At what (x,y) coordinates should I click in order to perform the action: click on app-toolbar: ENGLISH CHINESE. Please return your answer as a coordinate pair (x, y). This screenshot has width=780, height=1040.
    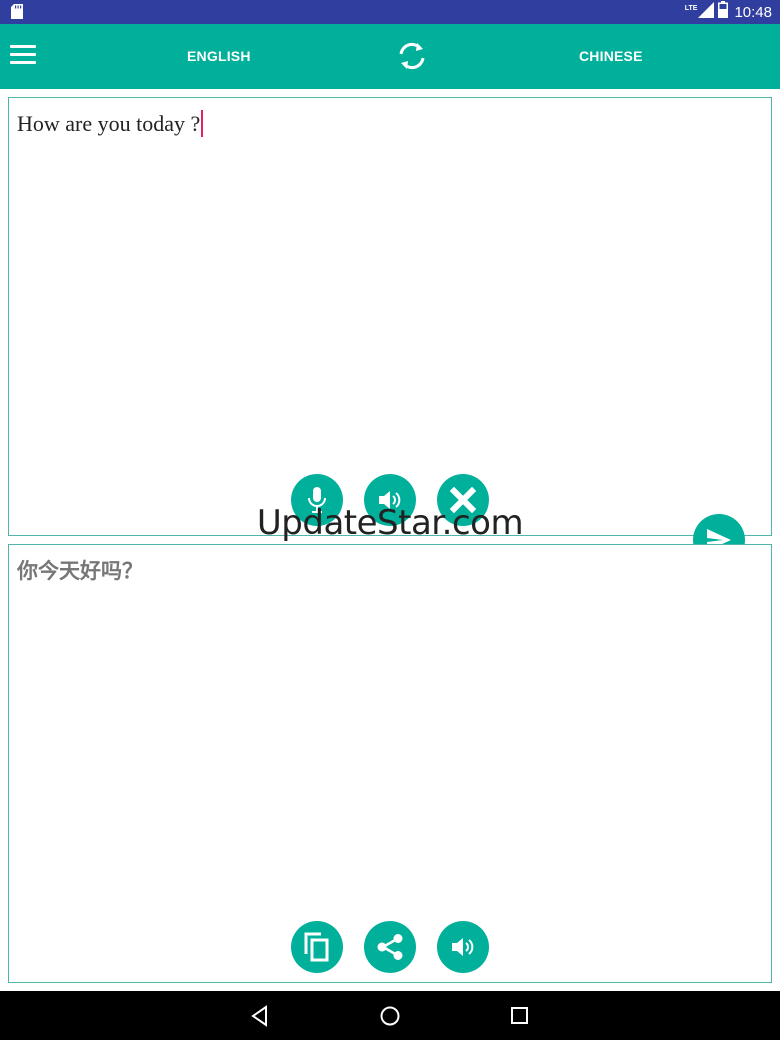
    Looking at the image, I should click on (390, 56).